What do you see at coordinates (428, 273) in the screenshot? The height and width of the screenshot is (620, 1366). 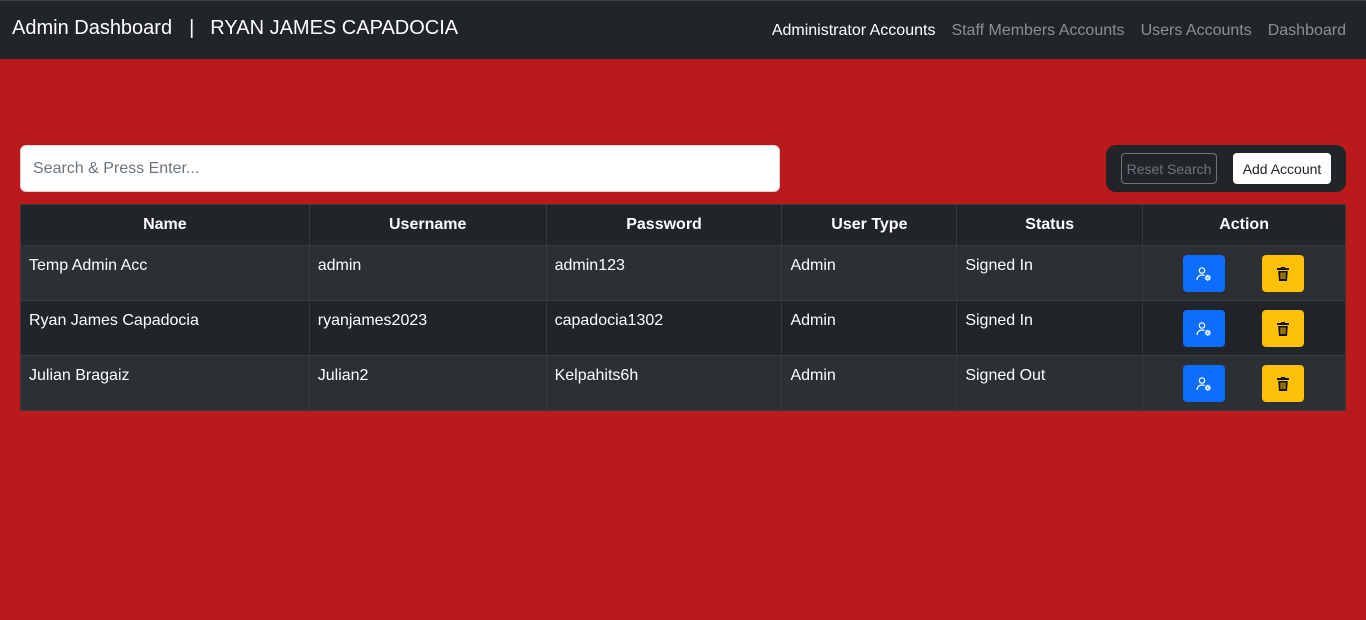 I see `cell-username: admin` at bounding box center [428, 273].